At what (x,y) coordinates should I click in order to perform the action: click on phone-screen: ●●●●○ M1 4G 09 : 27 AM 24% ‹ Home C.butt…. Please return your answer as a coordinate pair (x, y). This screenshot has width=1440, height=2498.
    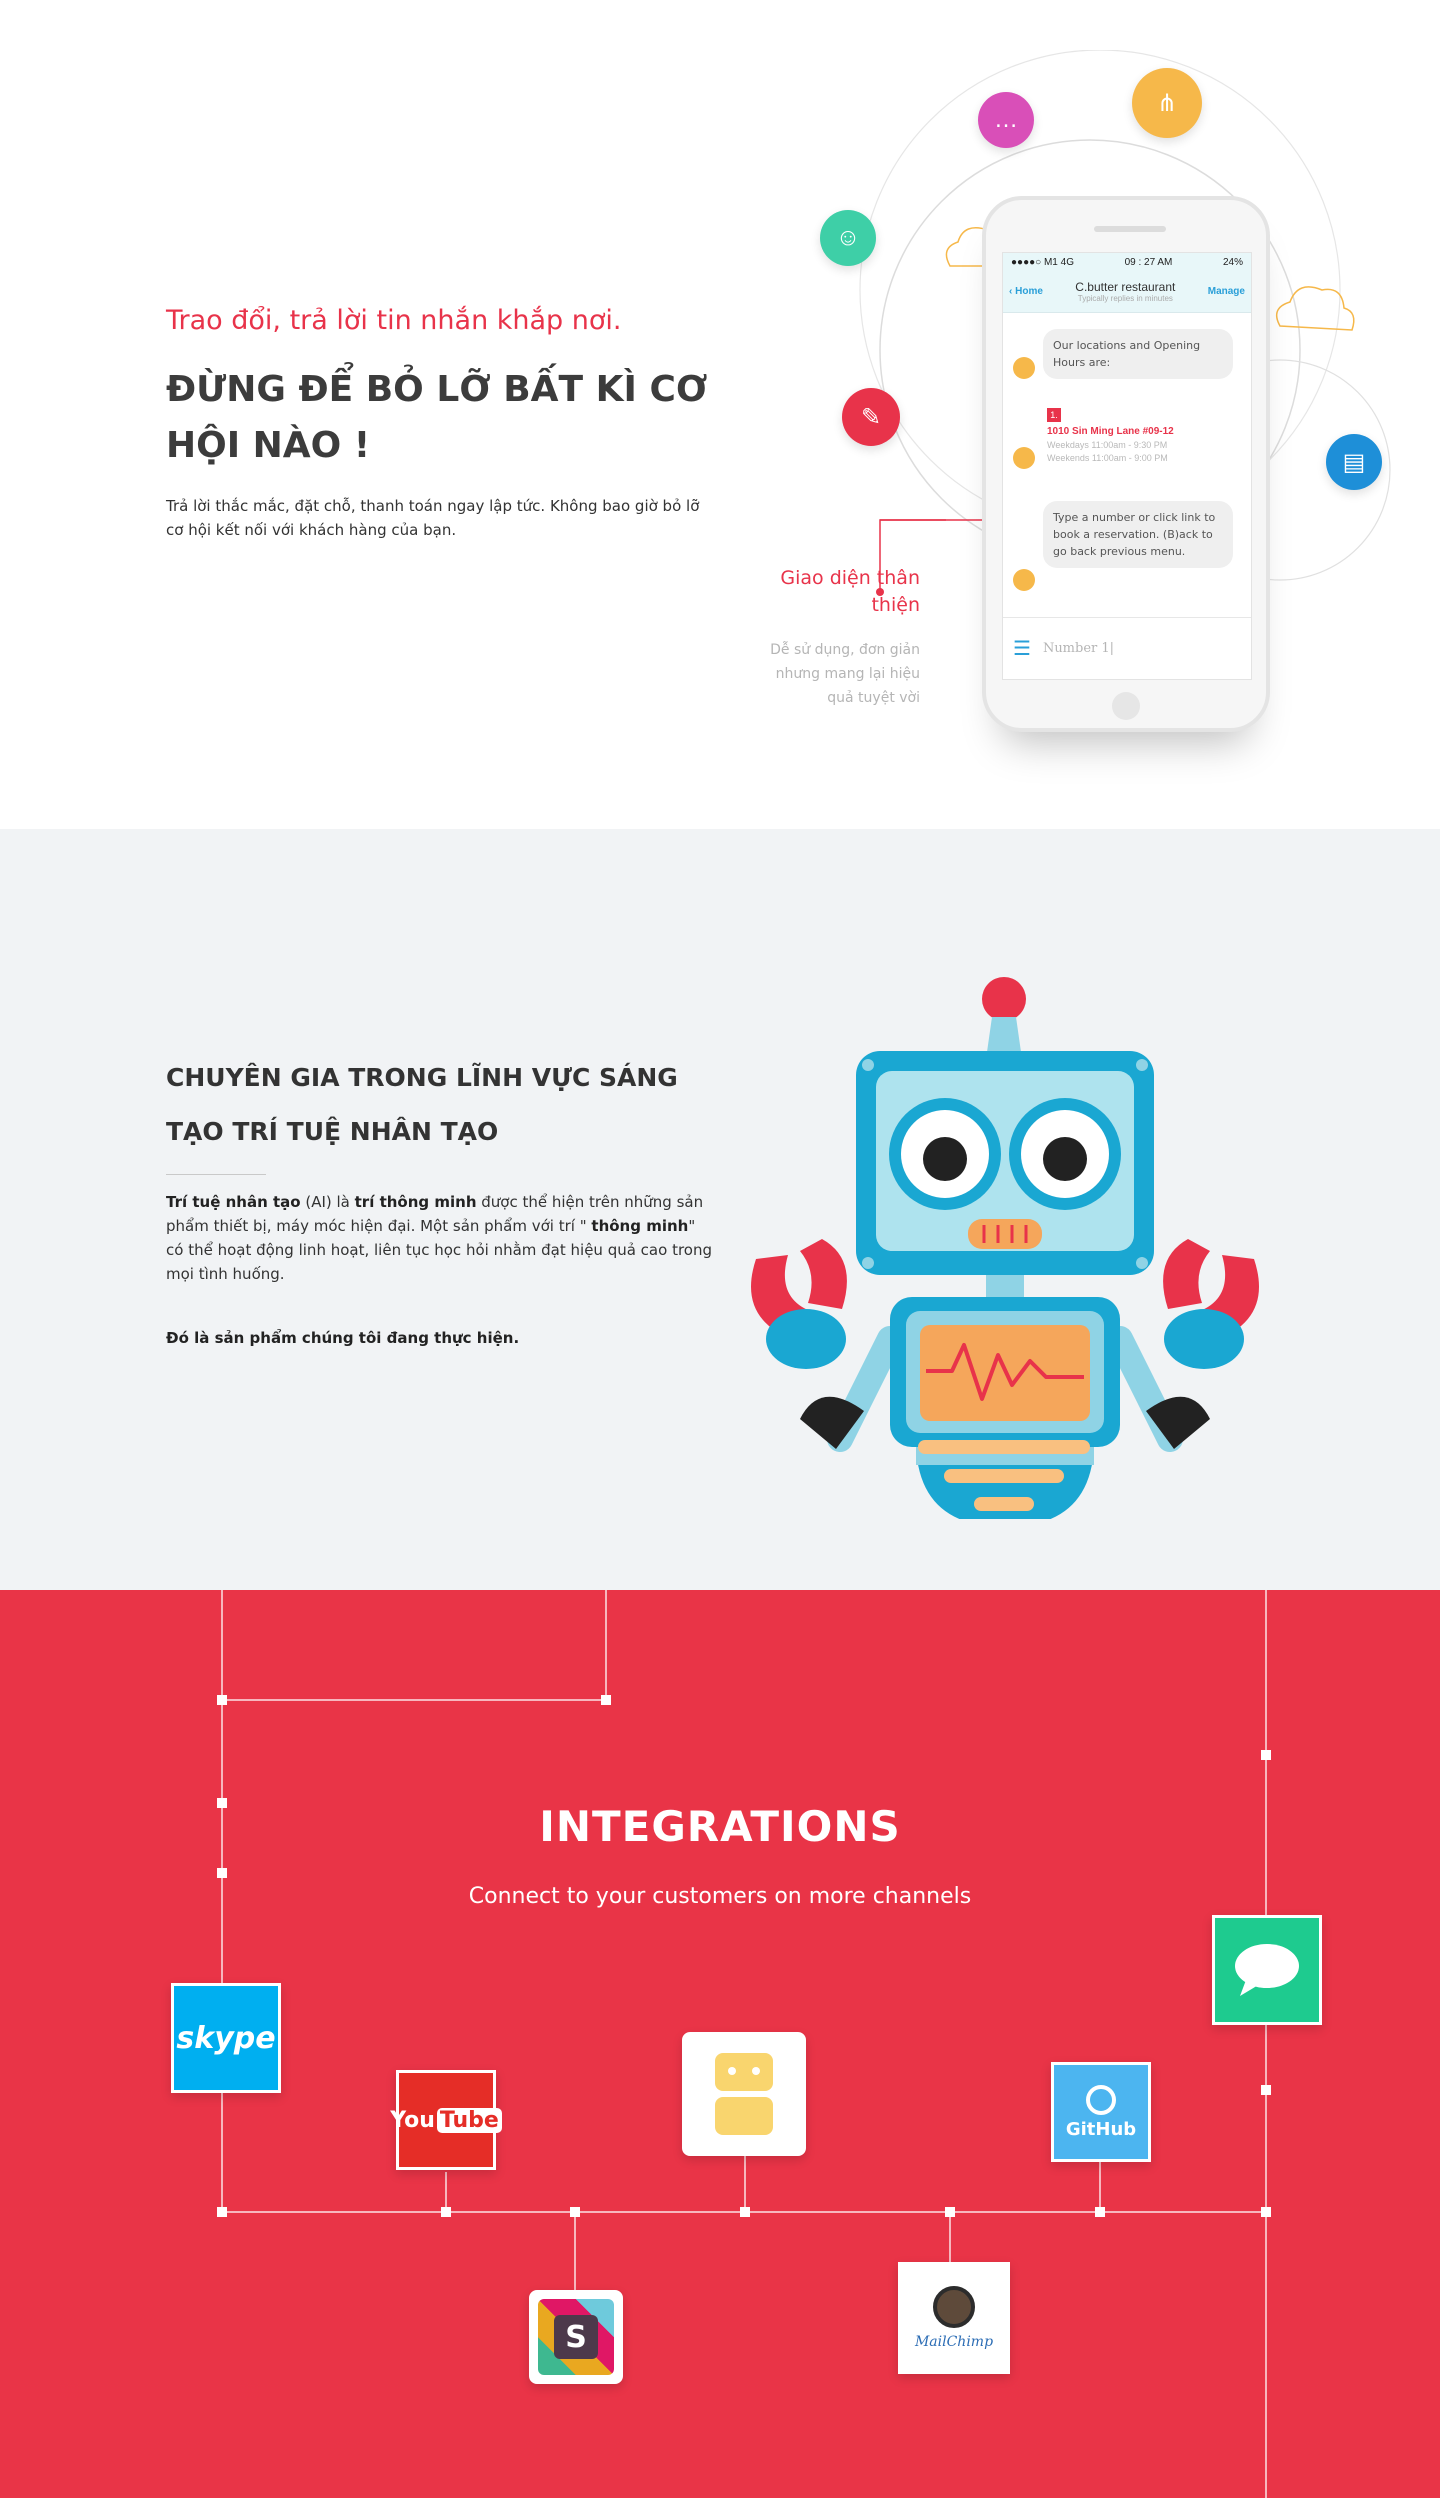
    Looking at the image, I should click on (1127, 466).